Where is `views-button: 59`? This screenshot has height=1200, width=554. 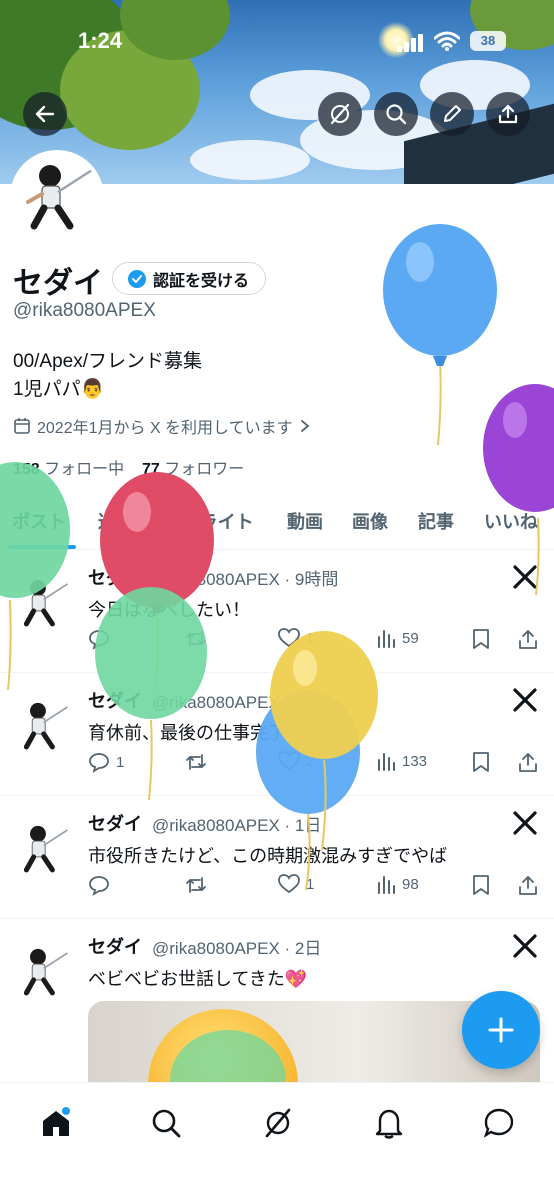
views-button: 59 is located at coordinates (397, 638).